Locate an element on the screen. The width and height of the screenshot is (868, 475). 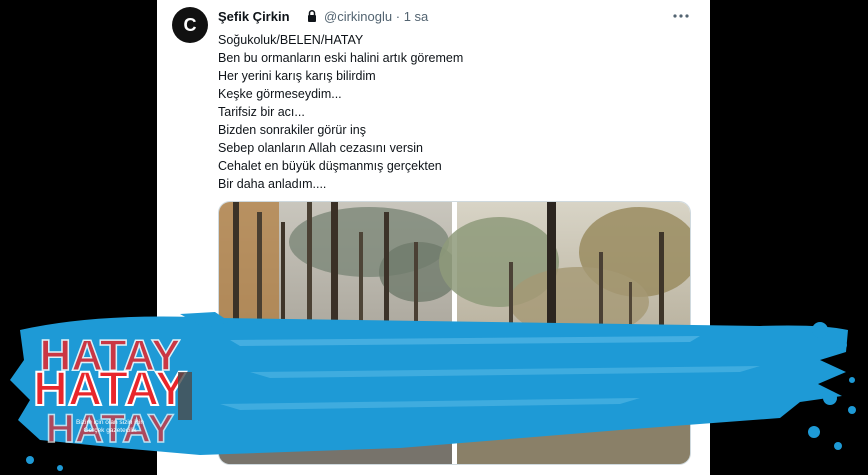
author-handle-row: @cirkinoglu · 1 sa is located at coordinates (376, 16).